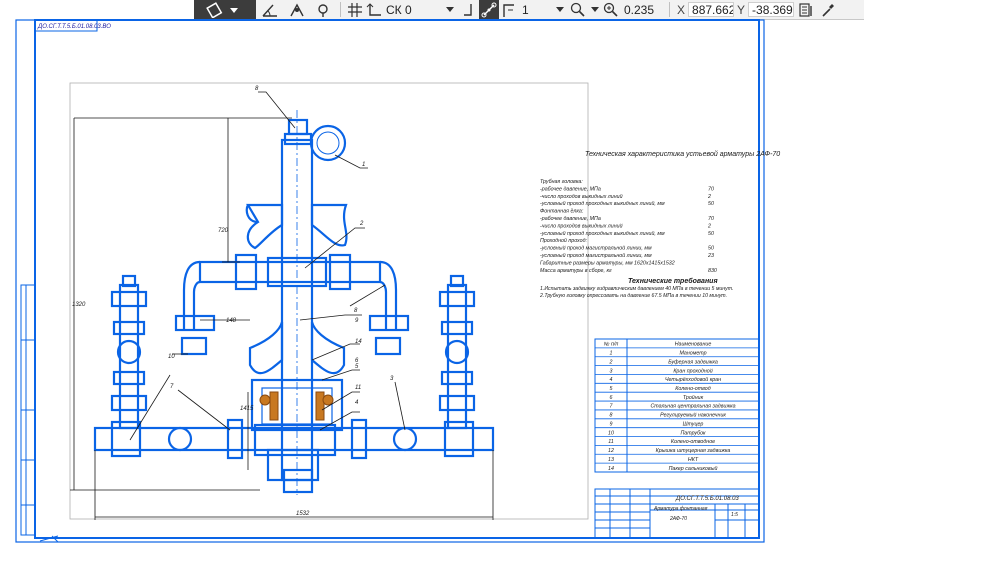  Describe the element at coordinates (74, 27) in the screenshot. I see `rotated-stamp-text: ДО.СГ.Т.Т.5.Б.01.08.03.ВО` at that location.